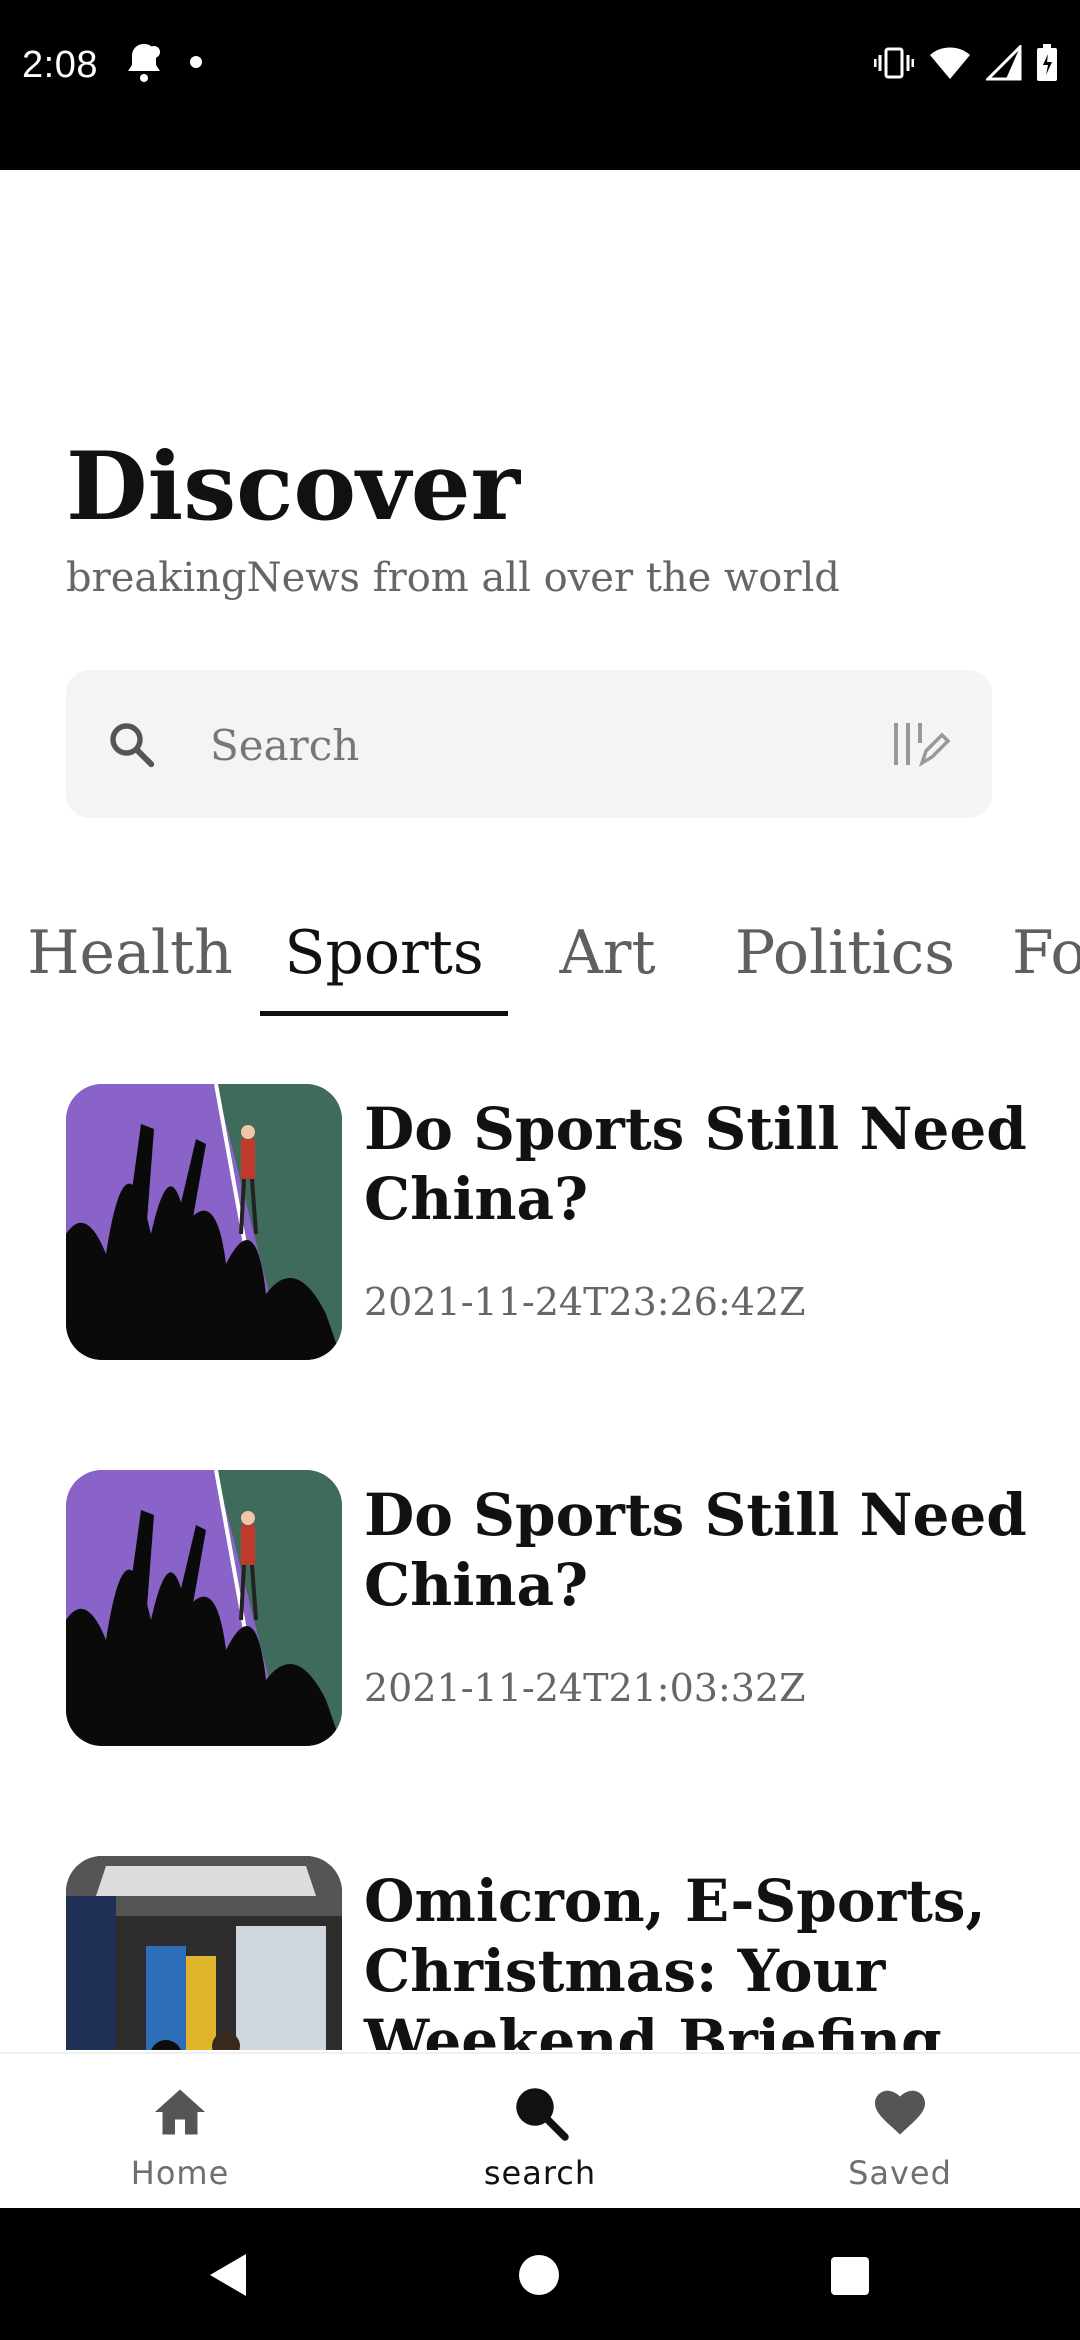  Describe the element at coordinates (950, 63) in the screenshot. I see `wifi-icon` at that location.